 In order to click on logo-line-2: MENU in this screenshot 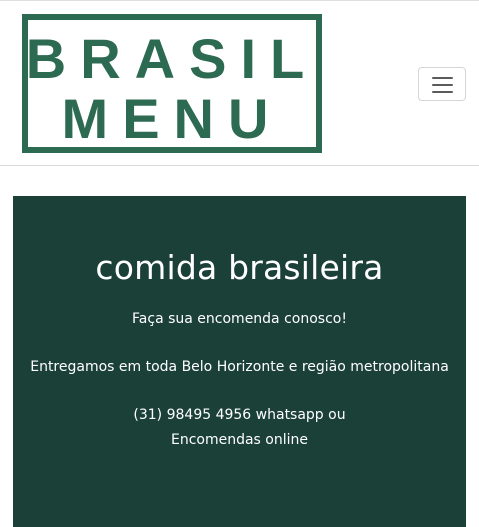, I will do `click(172, 117)`.